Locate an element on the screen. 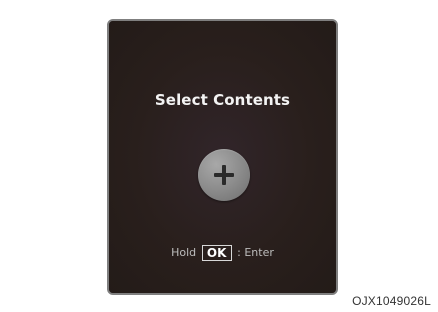  hint-suffix: : Enter is located at coordinates (255, 252).